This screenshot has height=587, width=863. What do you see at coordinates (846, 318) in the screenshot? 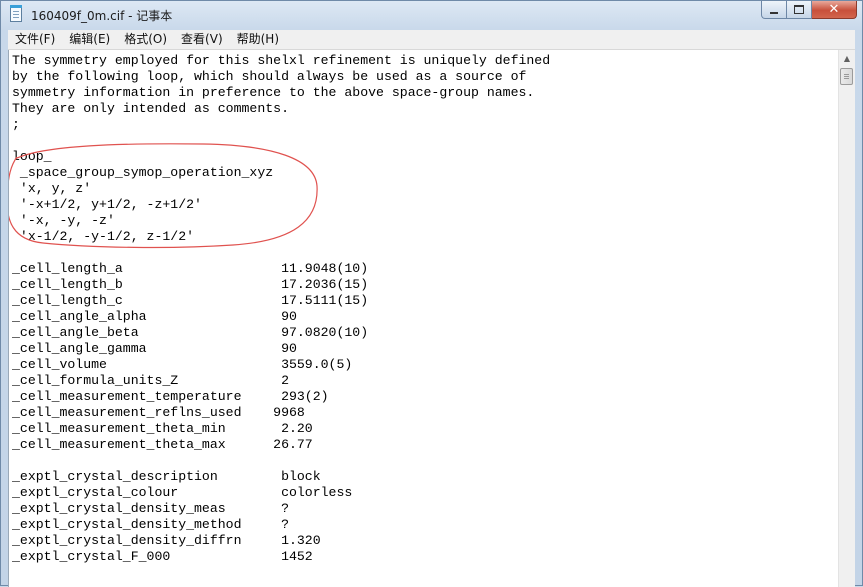
I see `vertical-scrollbar: ▲` at bounding box center [846, 318].